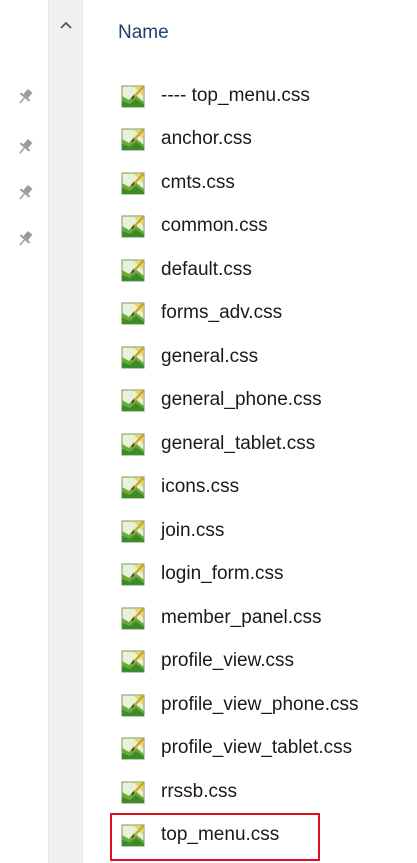 This screenshot has height=863, width=417. I want to click on file-name: login_form.css, so click(222, 574).